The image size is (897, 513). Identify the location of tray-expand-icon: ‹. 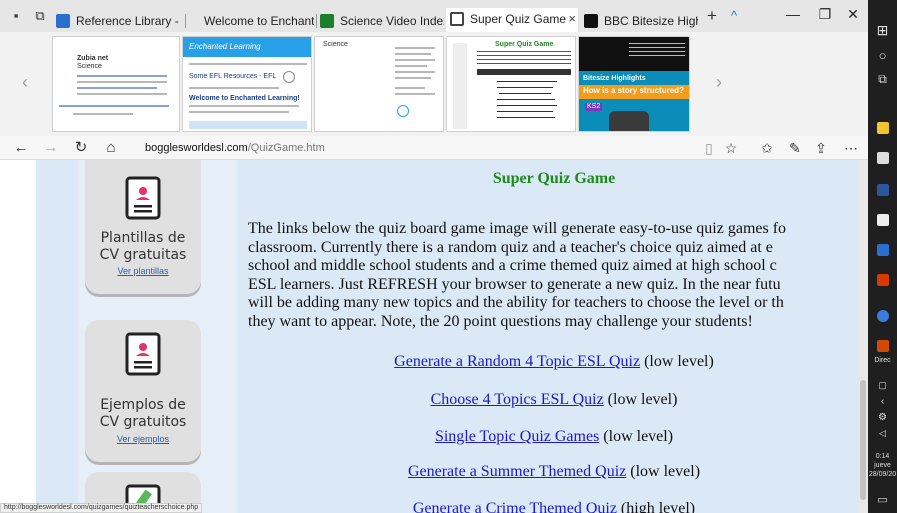
(882, 401).